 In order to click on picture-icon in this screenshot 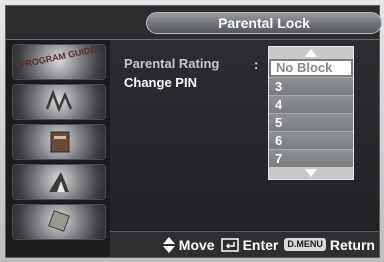, I will do `click(59, 182)`.